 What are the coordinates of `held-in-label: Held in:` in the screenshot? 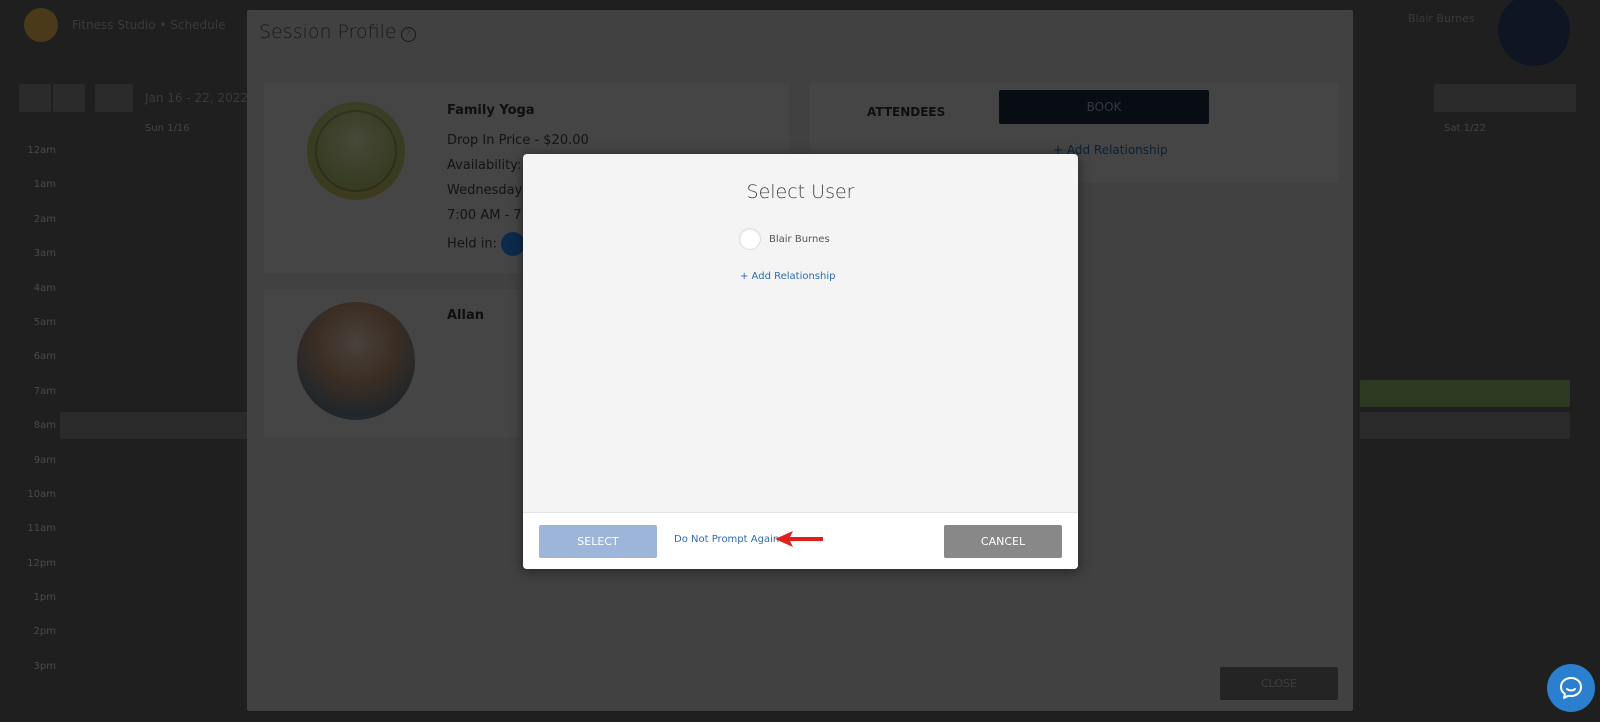 It's located at (472, 244).